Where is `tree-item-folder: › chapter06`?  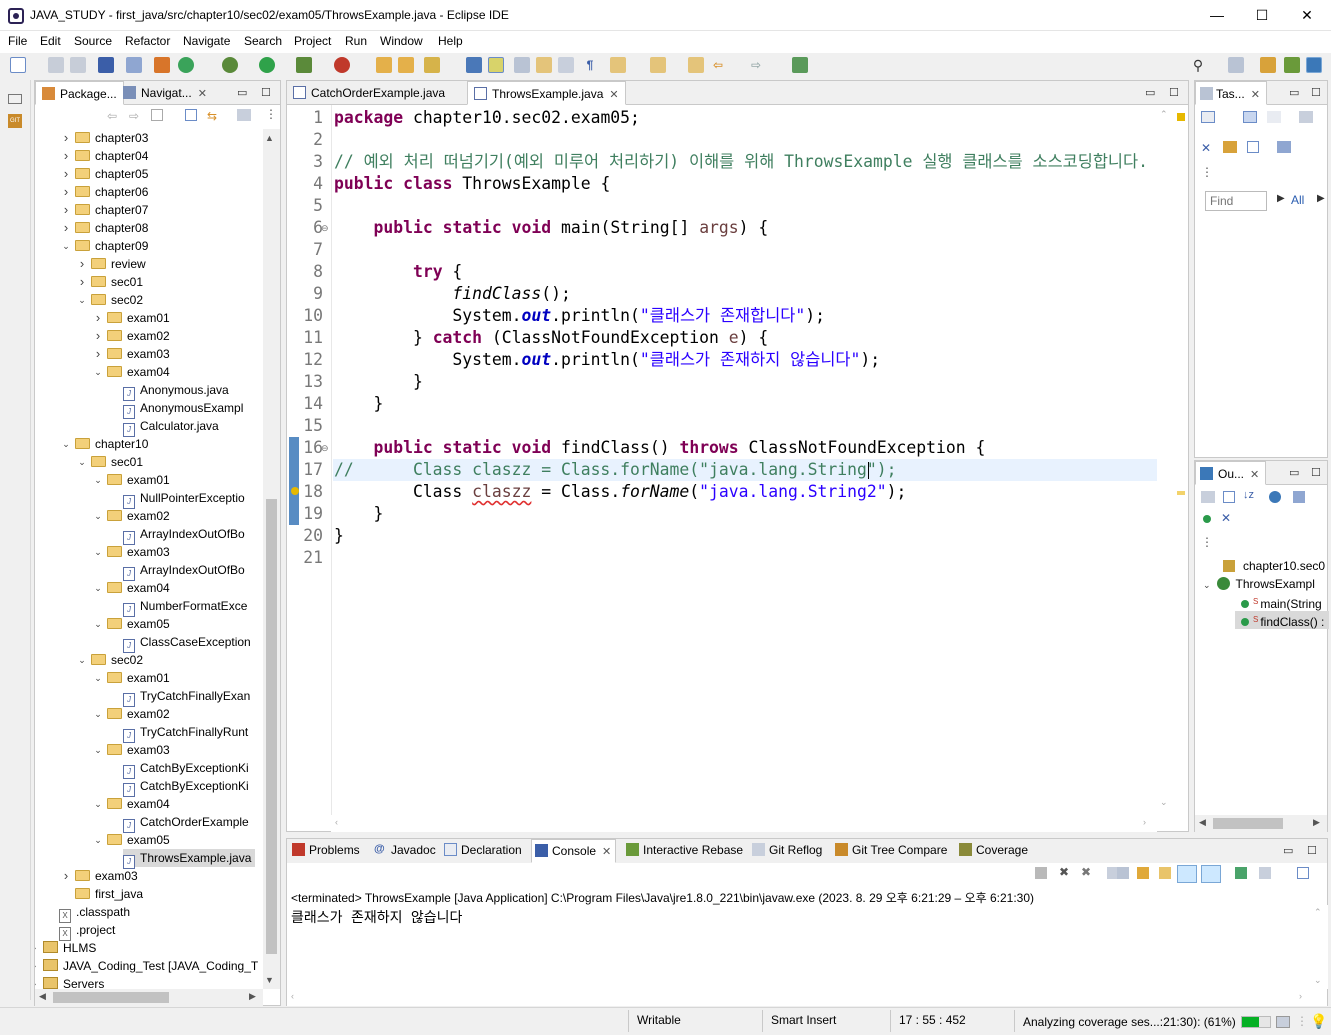
tree-item-folder: › chapter06 is located at coordinates (106, 192).